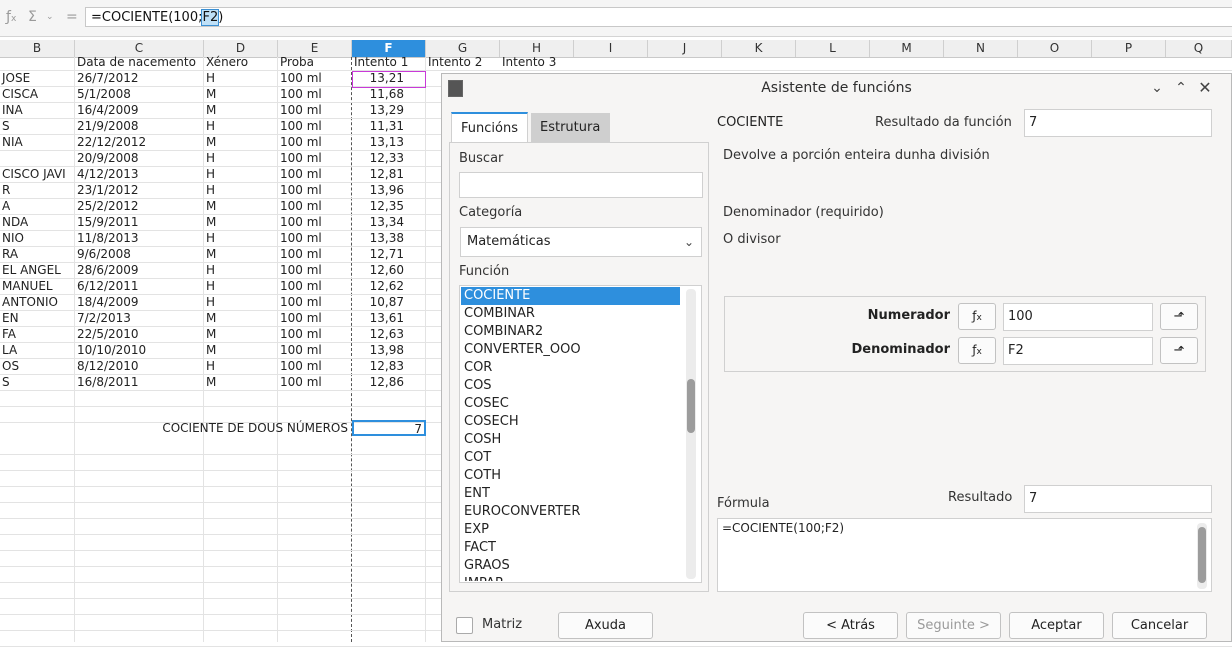 The image size is (1232, 647). What do you see at coordinates (139, 238) in the screenshot?
I see `cell-c: 11/8/2013` at bounding box center [139, 238].